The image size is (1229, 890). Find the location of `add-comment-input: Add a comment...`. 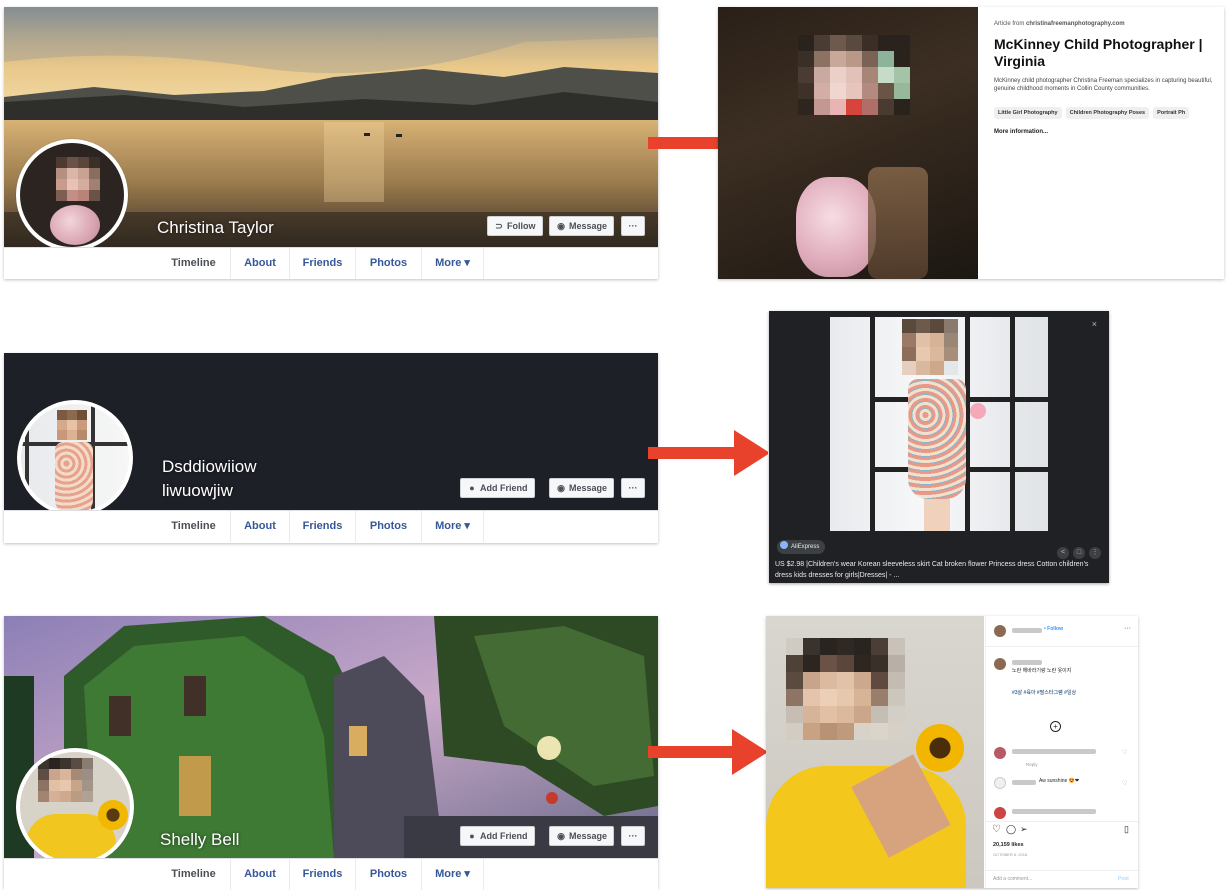

add-comment-input: Add a comment... is located at coordinates (1012, 879).